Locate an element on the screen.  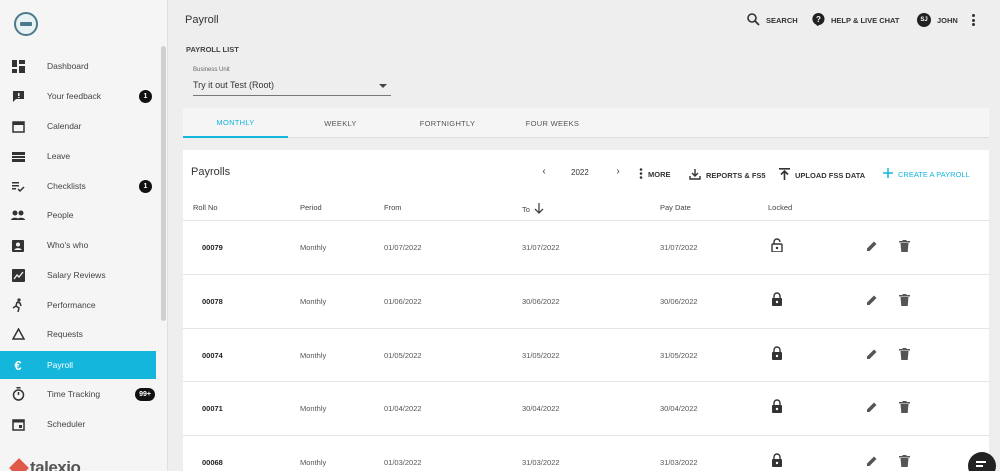
brand-logo: talexio is located at coordinates (45, 464).